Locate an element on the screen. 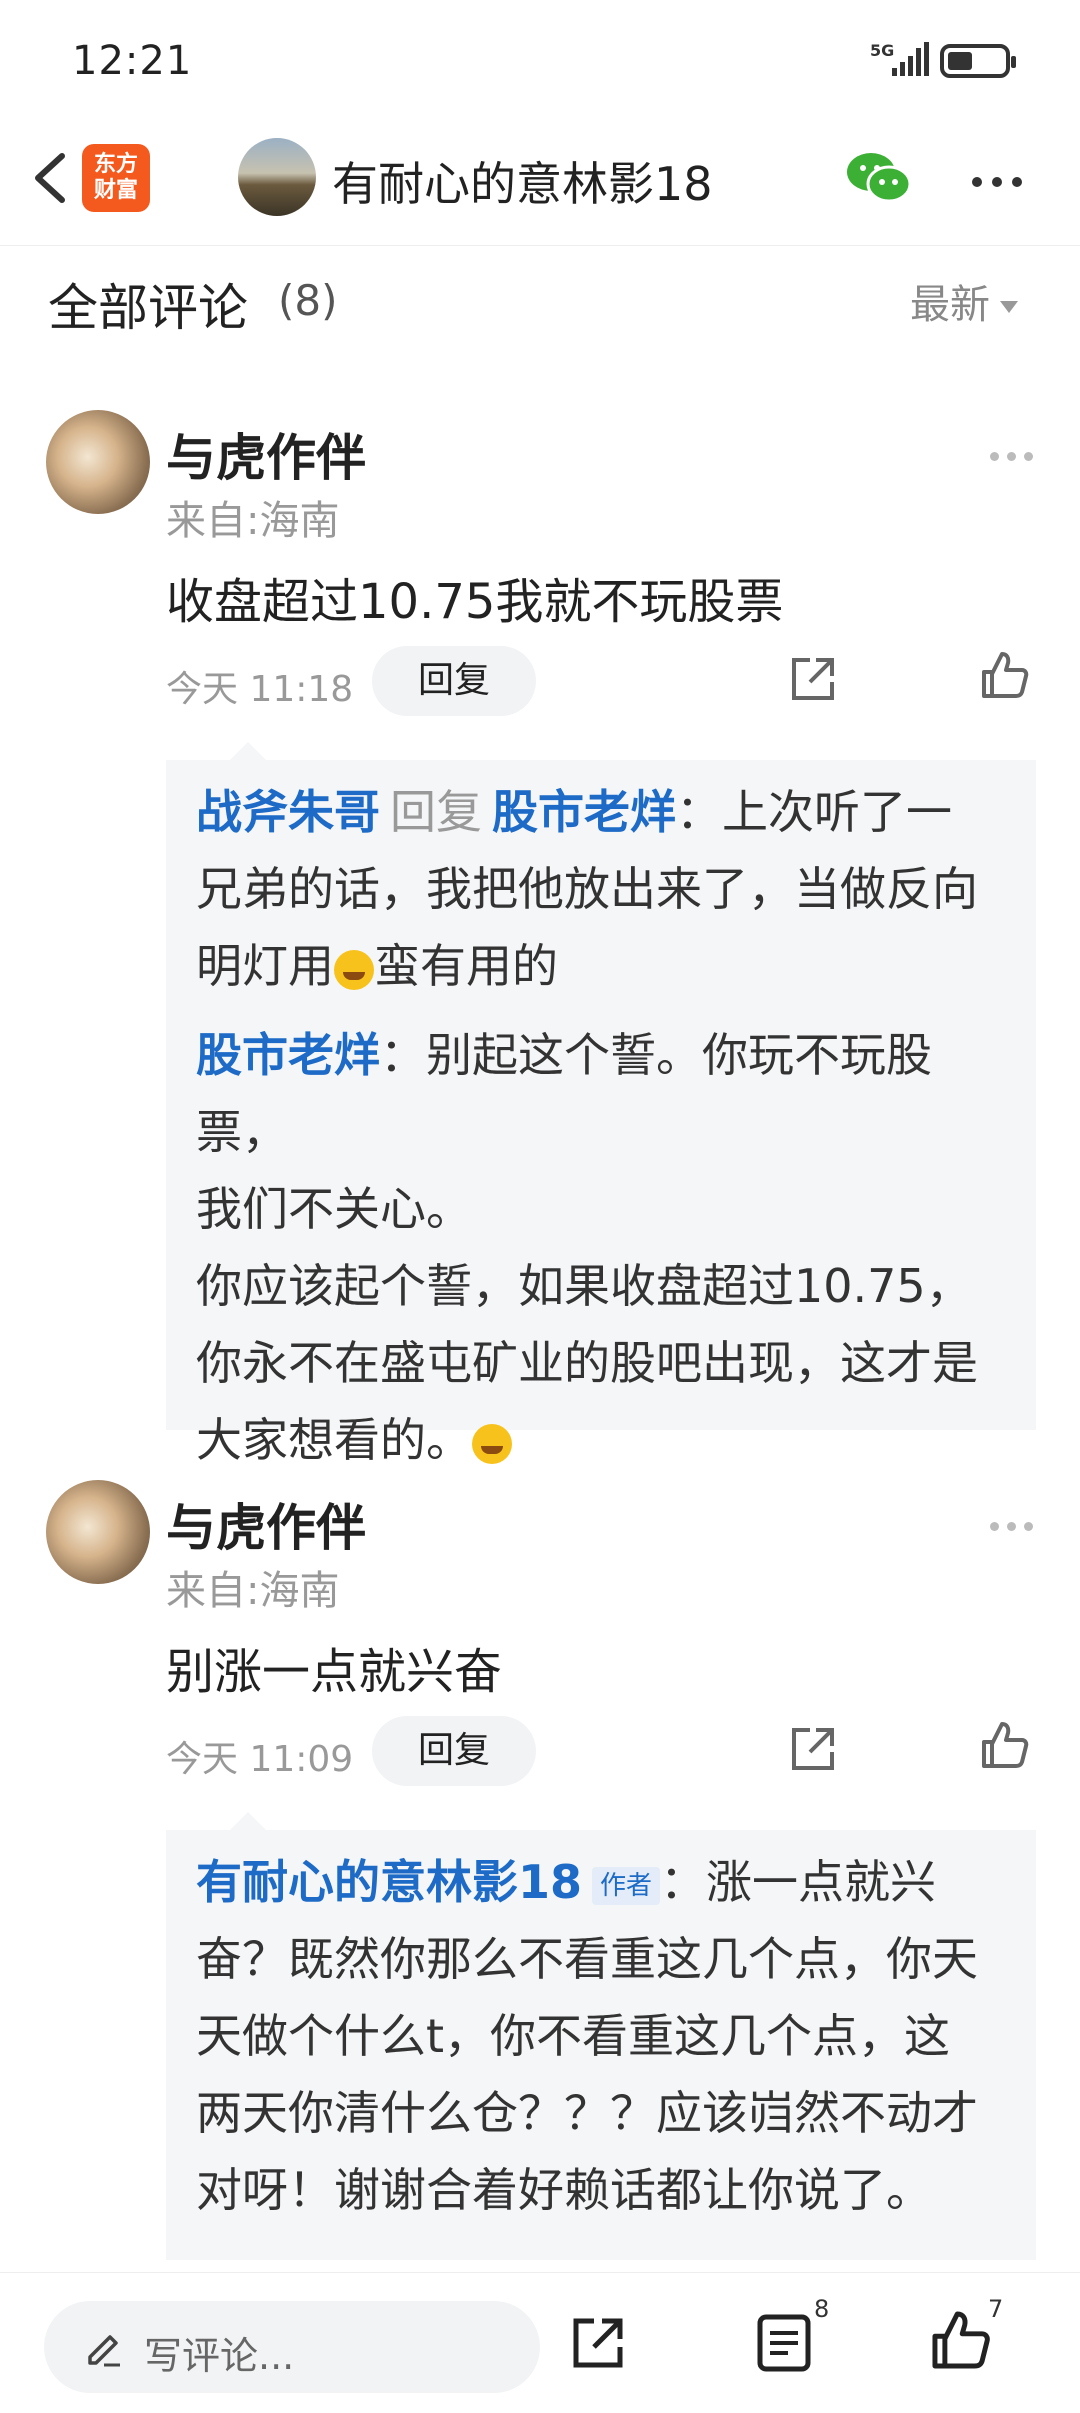 The height and width of the screenshot is (2413, 1080). reply-text: 奋？既然你那么不看重这几个点，你天 is located at coordinates (587, 1959).